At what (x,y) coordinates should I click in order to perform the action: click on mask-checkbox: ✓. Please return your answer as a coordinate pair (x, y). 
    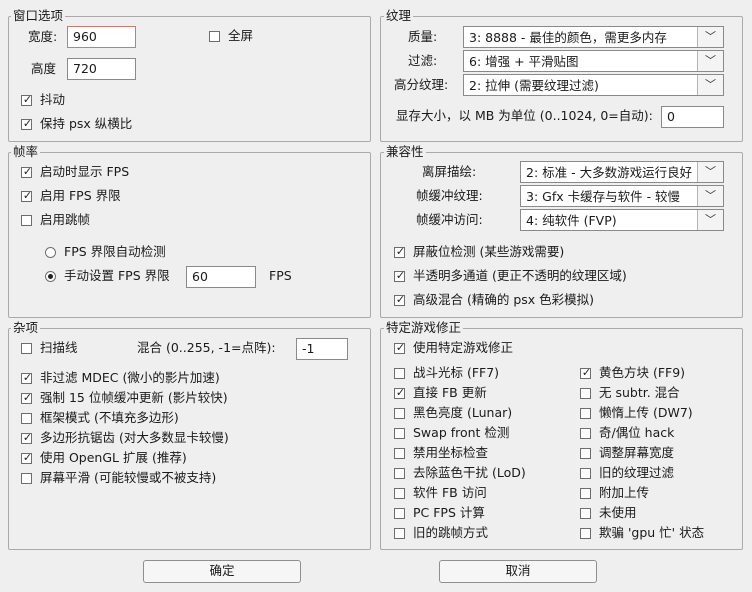
    Looking at the image, I should click on (400, 251).